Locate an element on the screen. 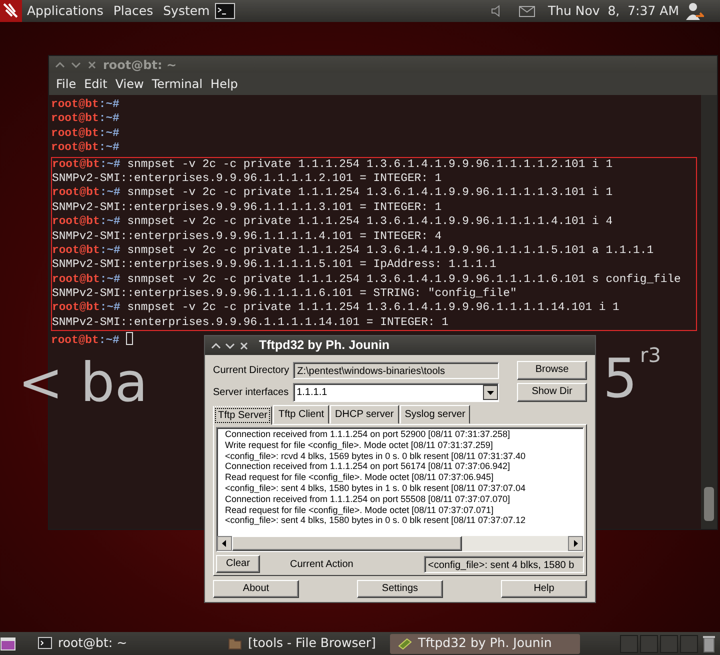 This screenshot has width=720, height=655. current-action-field: <config_file>: sent 4 blks, 1580 b is located at coordinates (504, 564).